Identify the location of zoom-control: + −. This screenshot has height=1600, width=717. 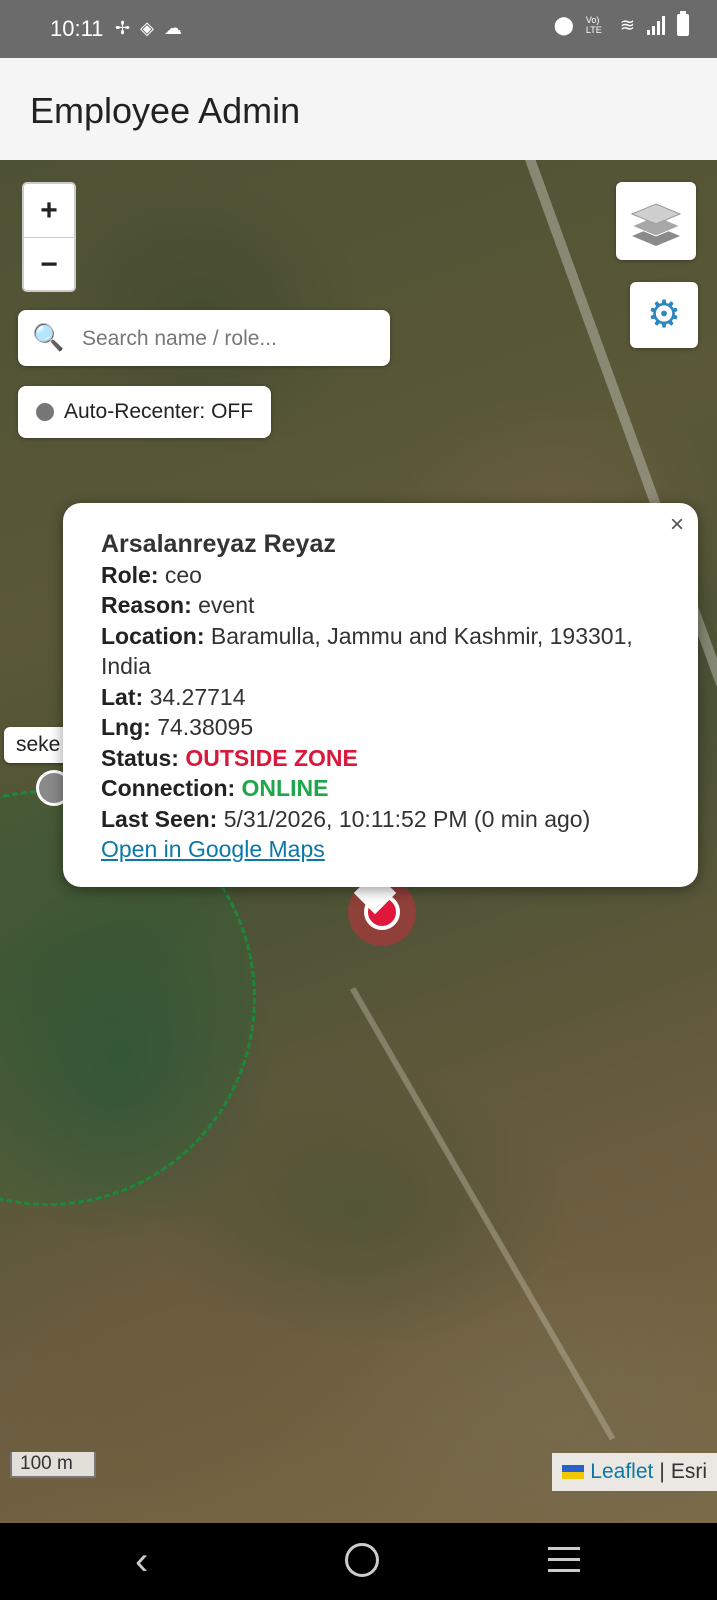
(49, 237).